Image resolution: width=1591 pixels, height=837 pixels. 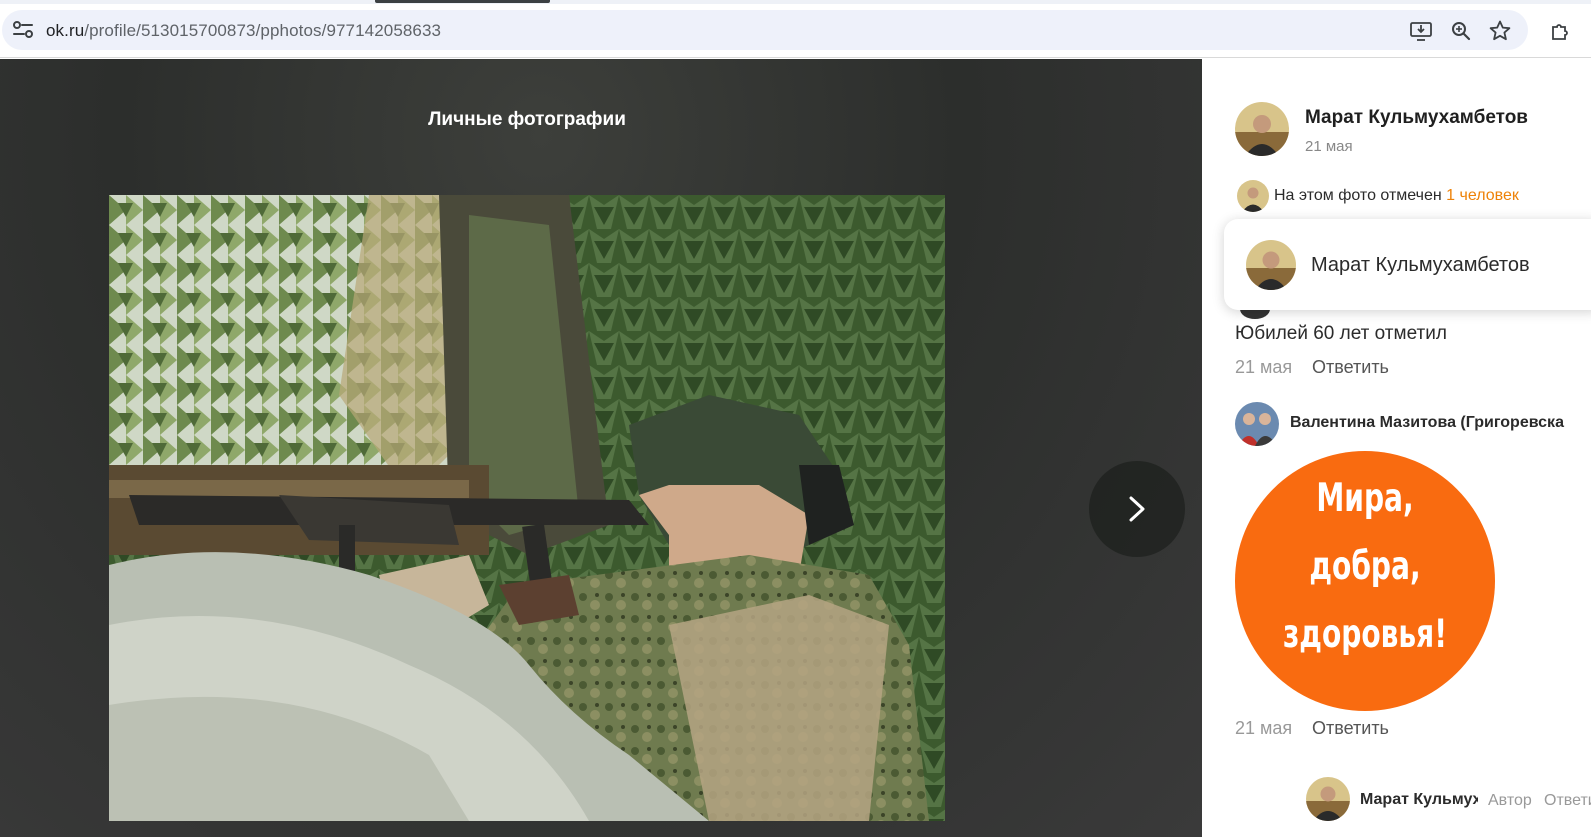 What do you see at coordinates (23, 30) in the screenshot?
I see `site-info-icon` at bounding box center [23, 30].